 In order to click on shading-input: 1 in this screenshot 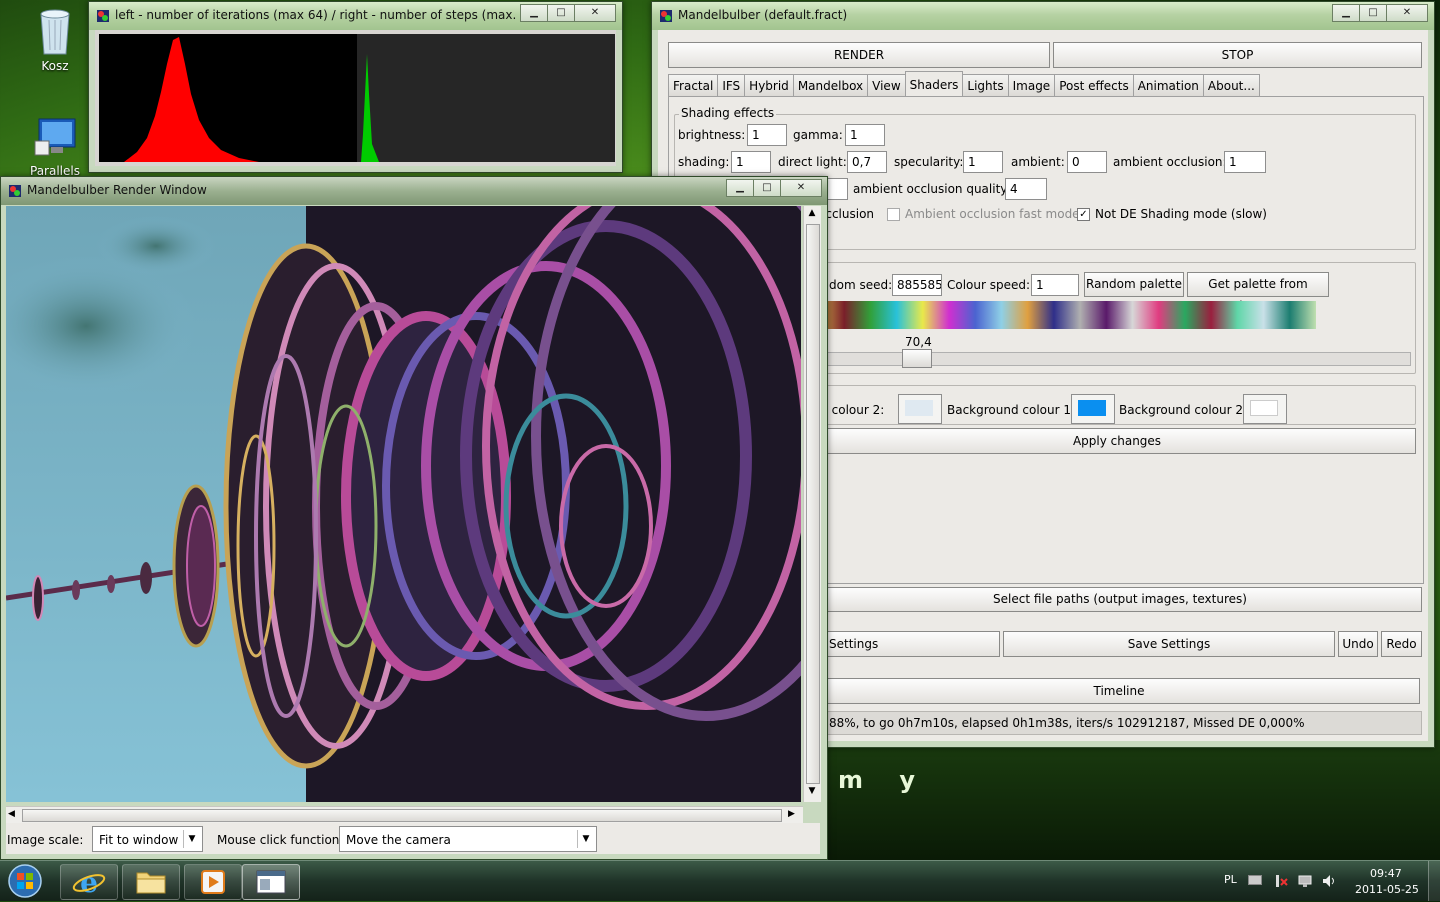, I will do `click(751, 162)`.